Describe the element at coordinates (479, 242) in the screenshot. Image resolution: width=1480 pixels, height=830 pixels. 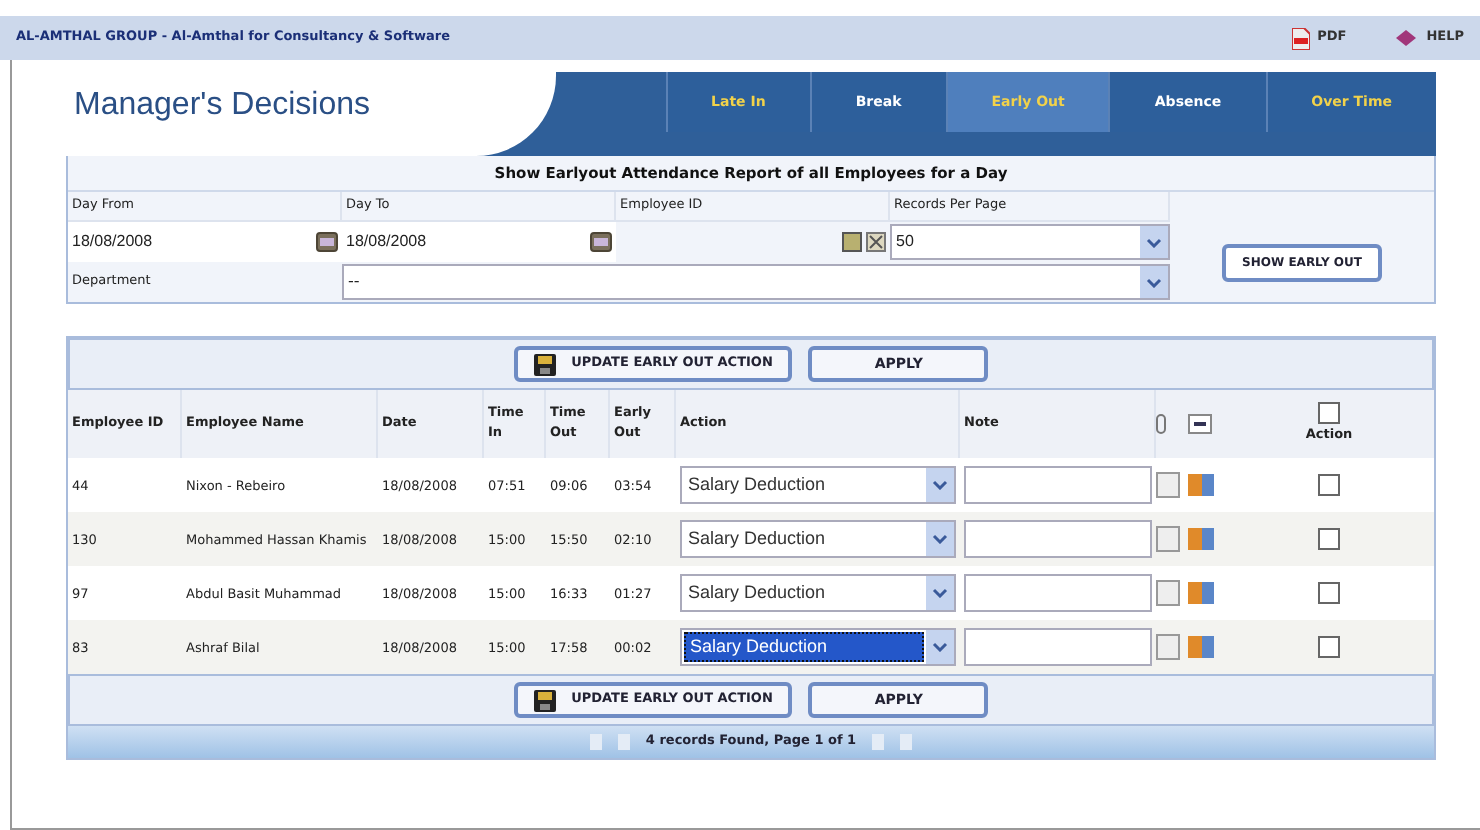
I see `day-to-field: 18/08/2008` at that location.